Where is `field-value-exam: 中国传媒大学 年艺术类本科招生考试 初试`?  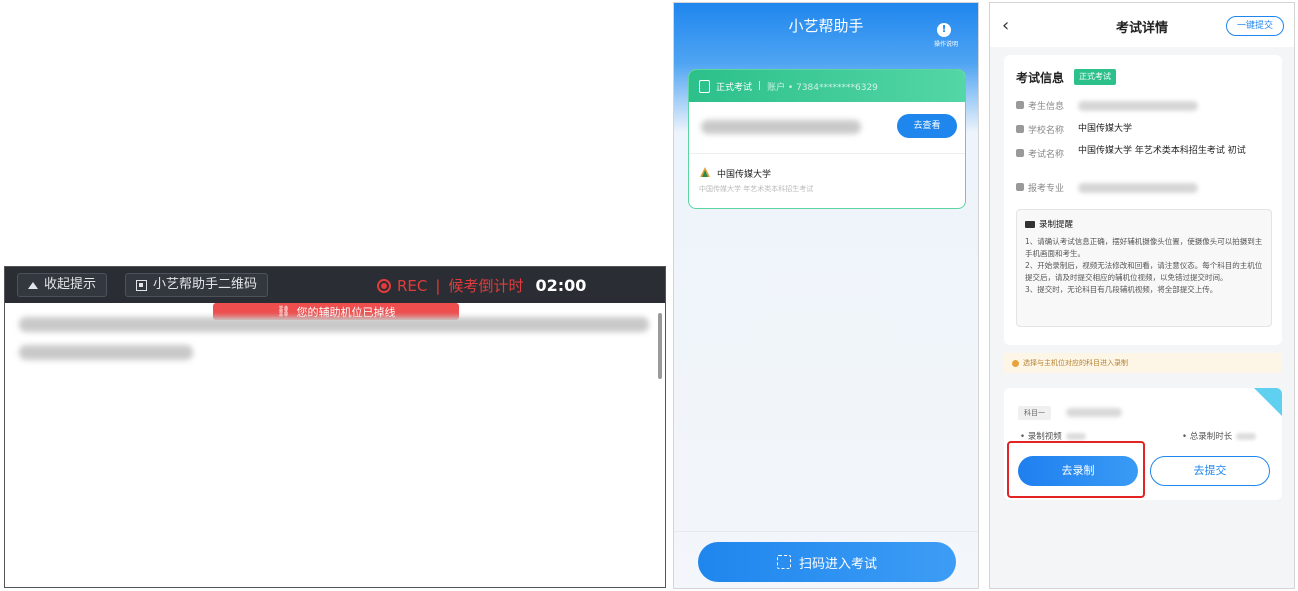
field-value-exam: 中国传媒大学 年艺术类本科招生考试 初试 is located at coordinates (1162, 151).